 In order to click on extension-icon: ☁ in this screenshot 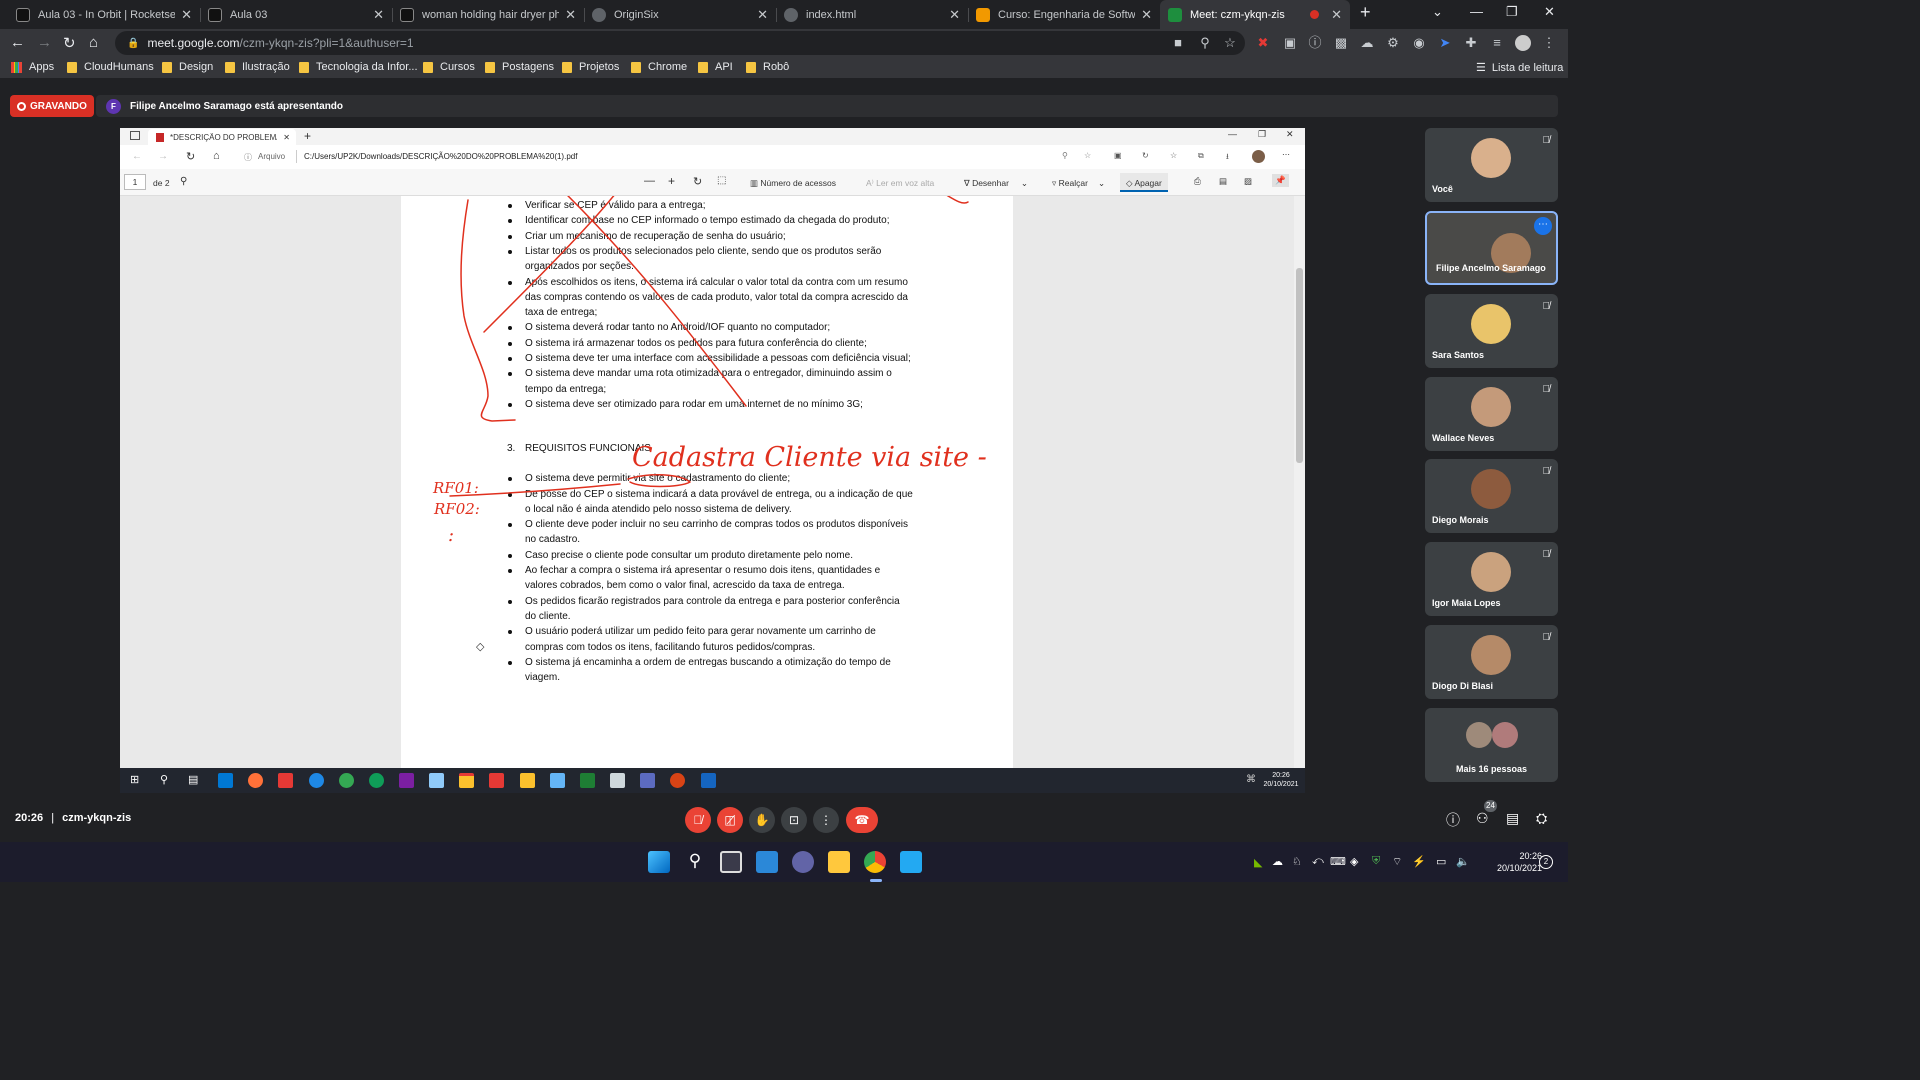, I will do `click(1367, 43)`.